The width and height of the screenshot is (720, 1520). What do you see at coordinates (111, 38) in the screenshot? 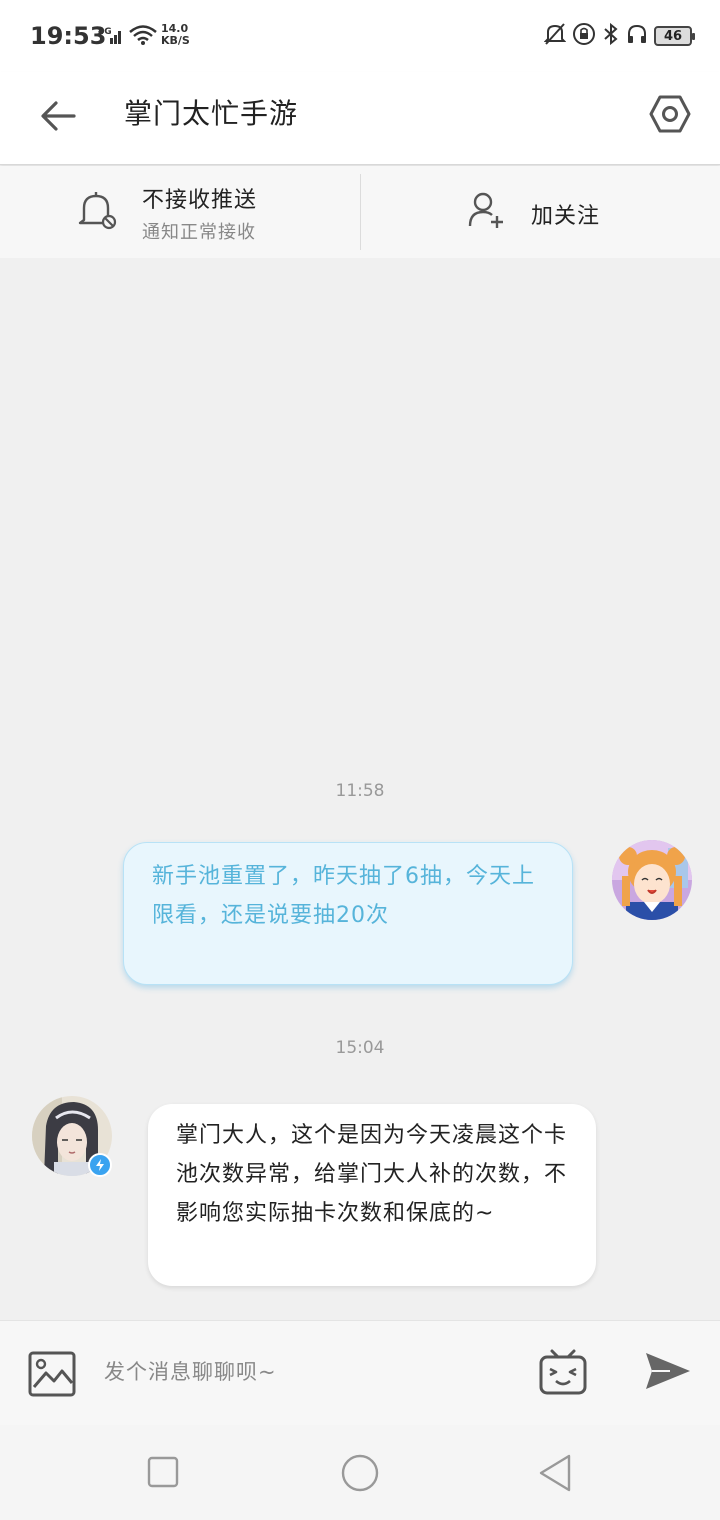
I see `signal-icon: 4G` at bounding box center [111, 38].